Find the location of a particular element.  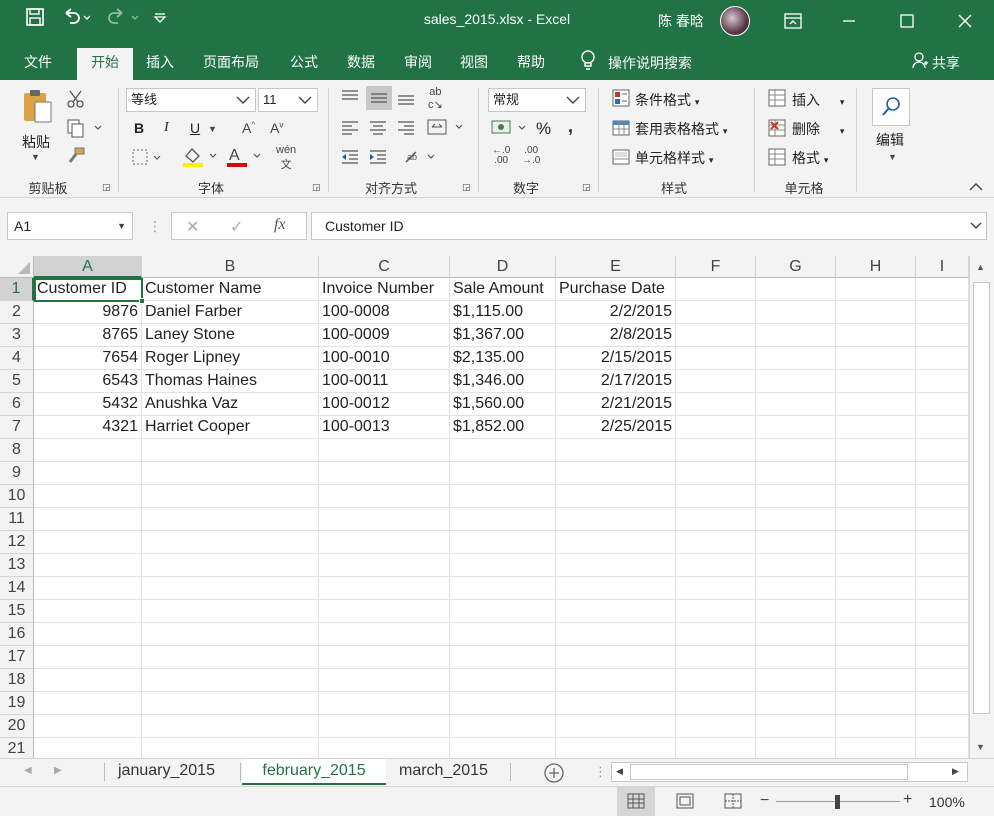

format-cells-button: 格式 ▾ is located at coordinates (810, 158).